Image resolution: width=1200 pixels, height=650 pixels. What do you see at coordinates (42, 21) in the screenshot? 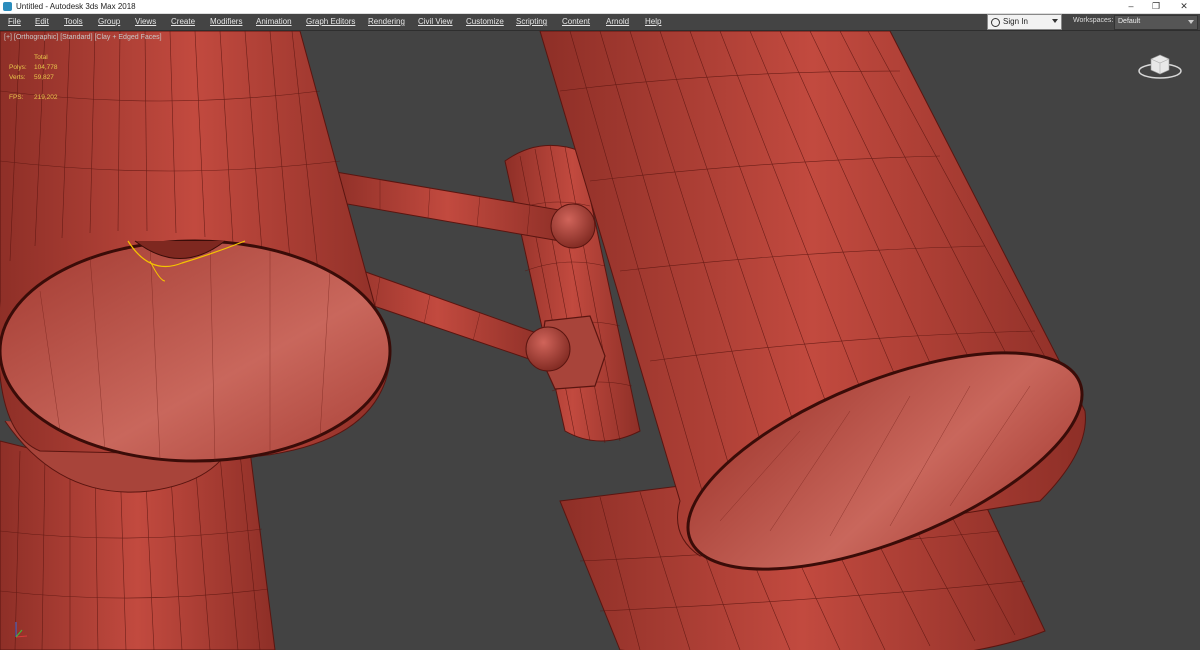
I see `menu-edit: Edit` at bounding box center [42, 21].